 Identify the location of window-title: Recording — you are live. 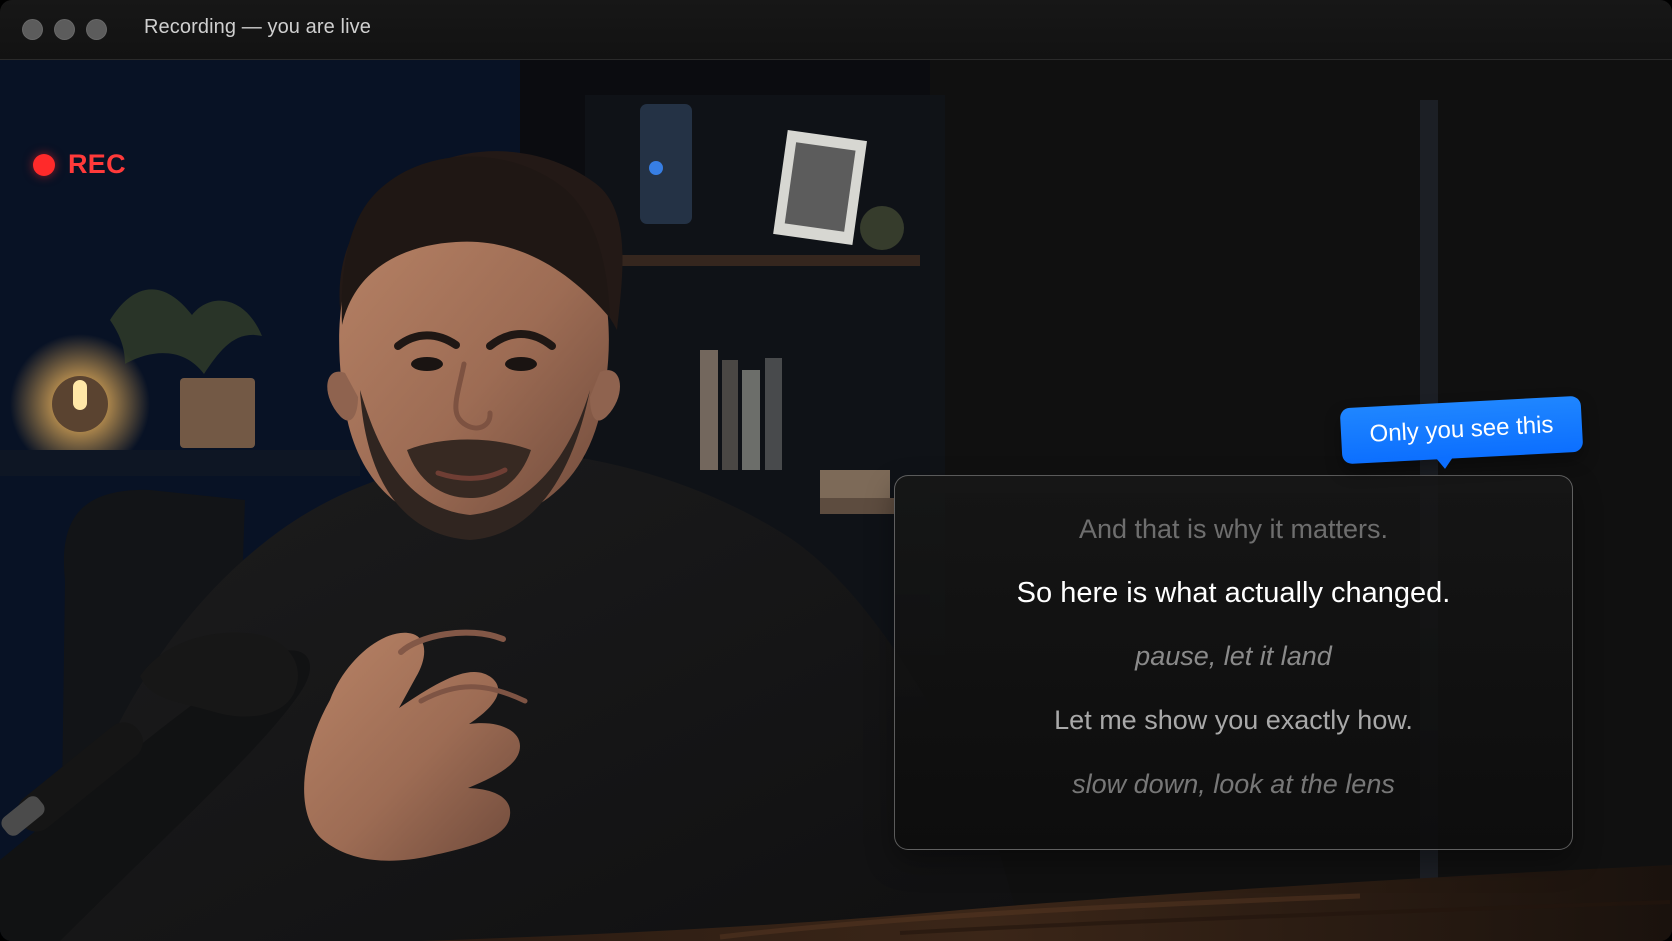
(257, 27).